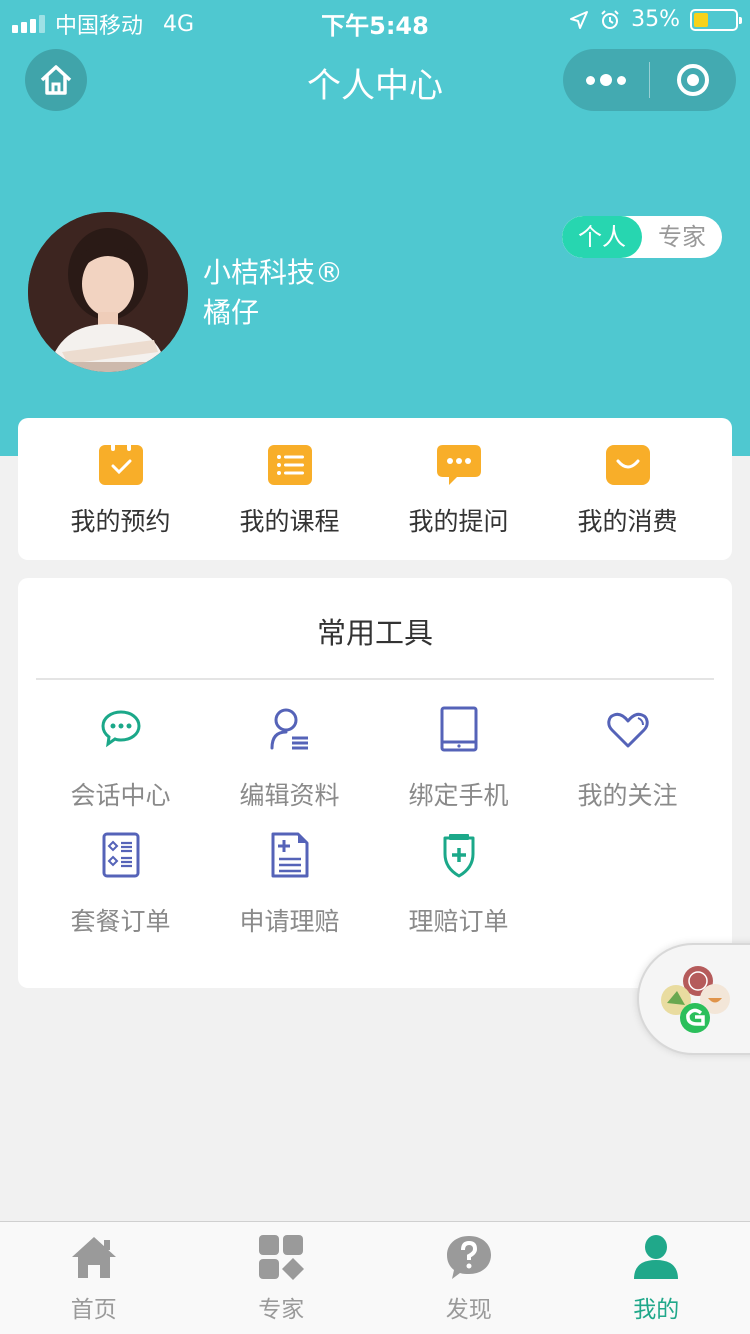 The height and width of the screenshot is (1334, 750). What do you see at coordinates (458, 489) in the screenshot?
I see `quick-item-questions: 我的提问` at bounding box center [458, 489].